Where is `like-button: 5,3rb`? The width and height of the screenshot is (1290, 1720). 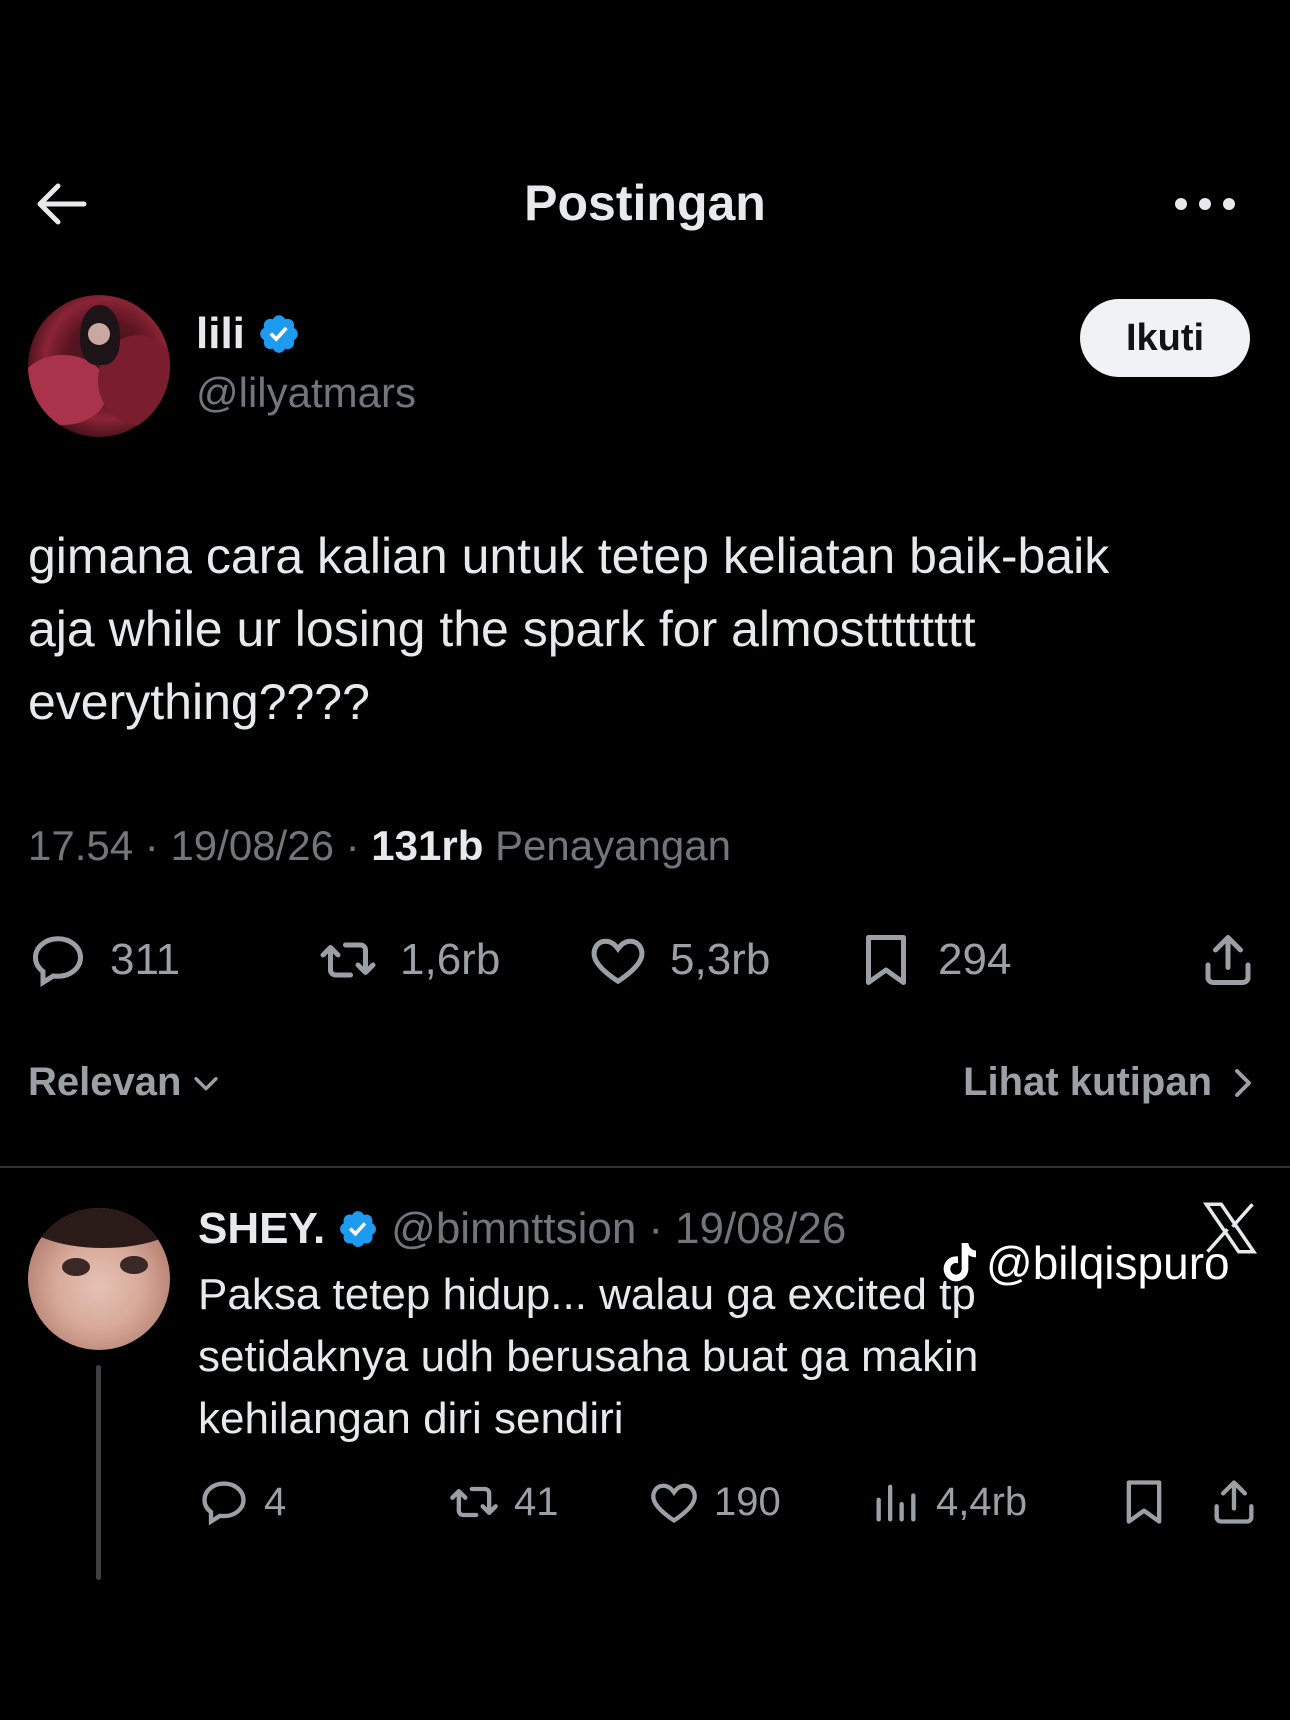 like-button: 5,3rb is located at coordinates (679, 960).